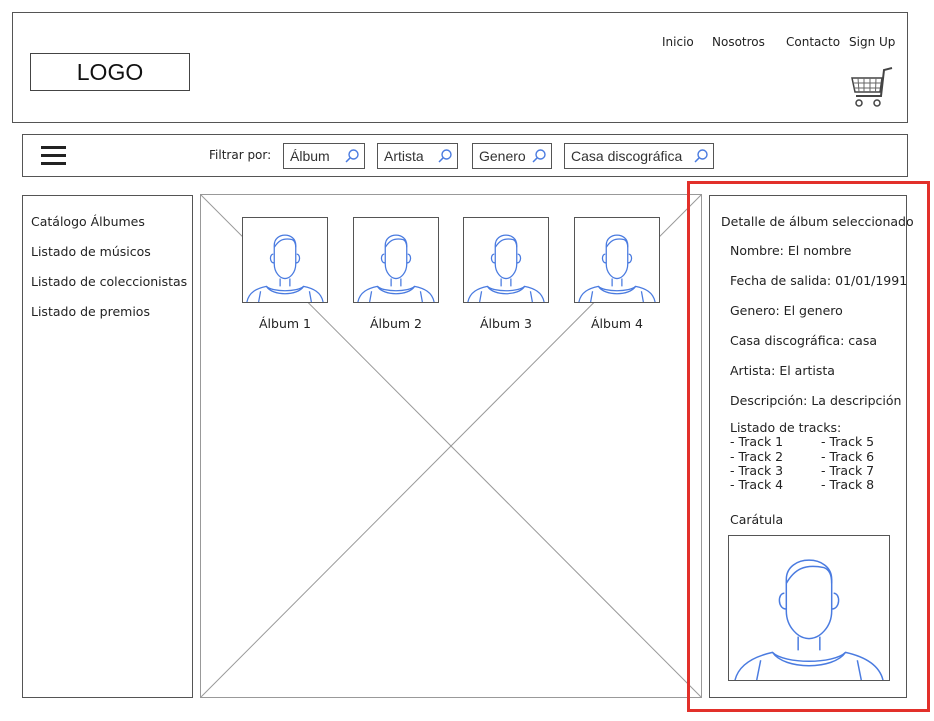 This screenshot has height=721, width=934. I want to click on track-item: - Track 7, so click(848, 470).